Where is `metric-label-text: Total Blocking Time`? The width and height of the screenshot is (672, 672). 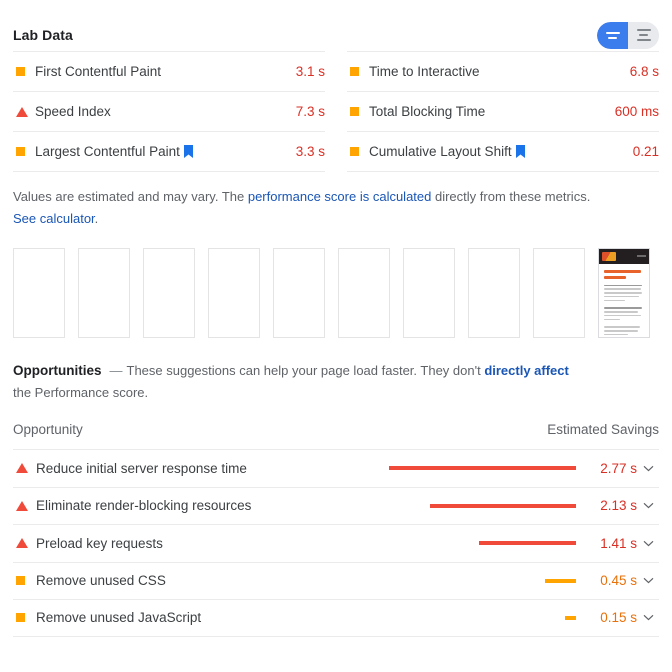
metric-label-text: Total Blocking Time is located at coordinates (427, 111).